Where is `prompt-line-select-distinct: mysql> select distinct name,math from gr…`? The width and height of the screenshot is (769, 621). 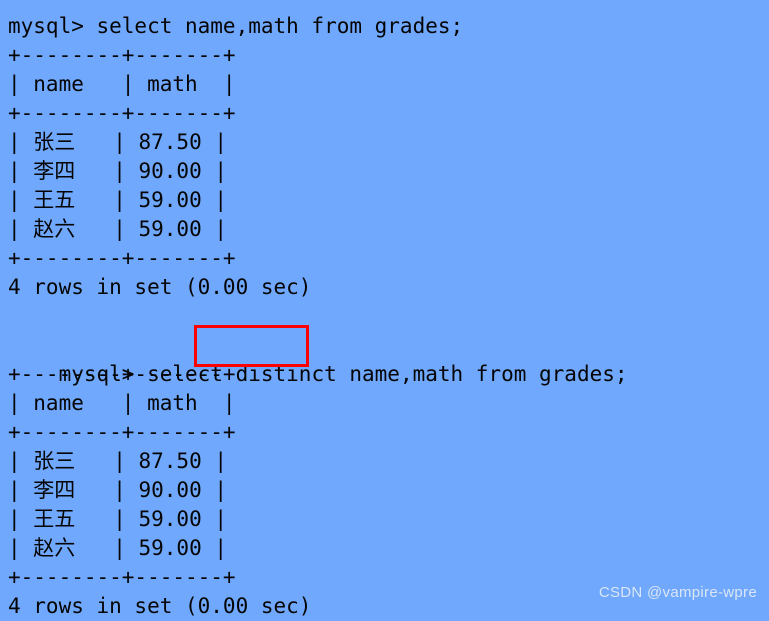 prompt-line-select-distinct: mysql> select distinct name,math from gr… is located at coordinates (388, 355).